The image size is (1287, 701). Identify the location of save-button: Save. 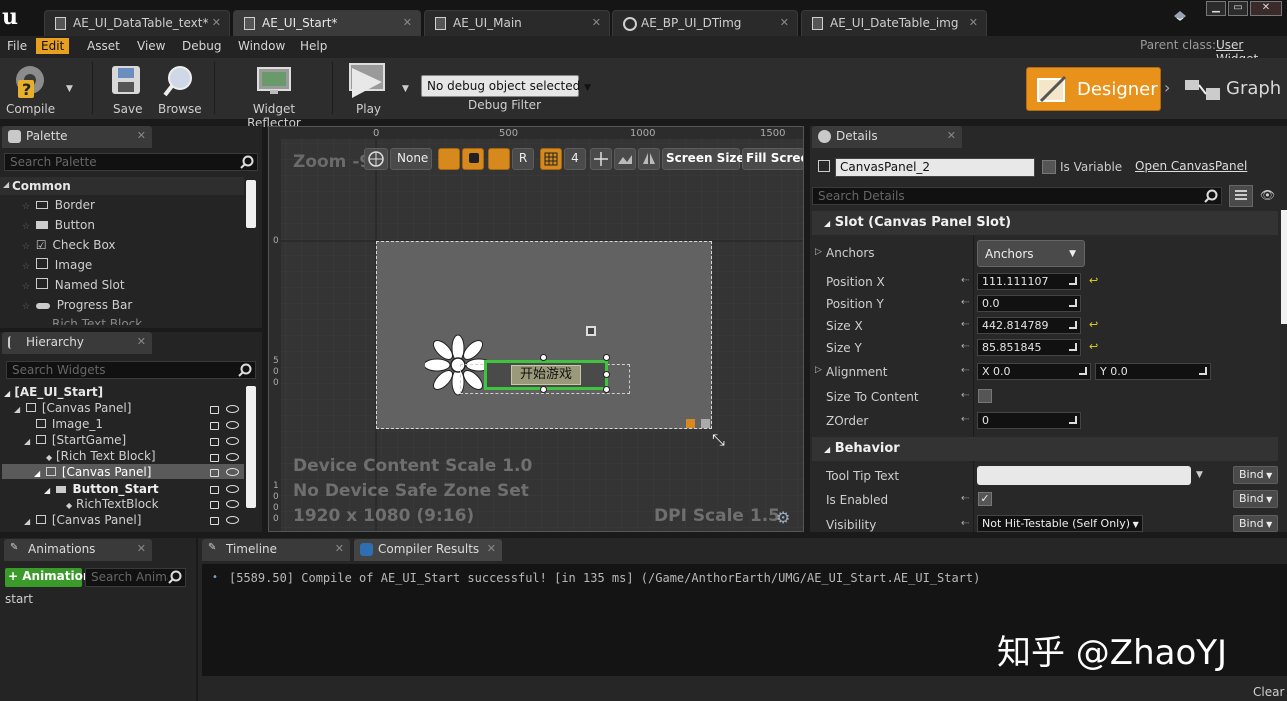
(126, 90).